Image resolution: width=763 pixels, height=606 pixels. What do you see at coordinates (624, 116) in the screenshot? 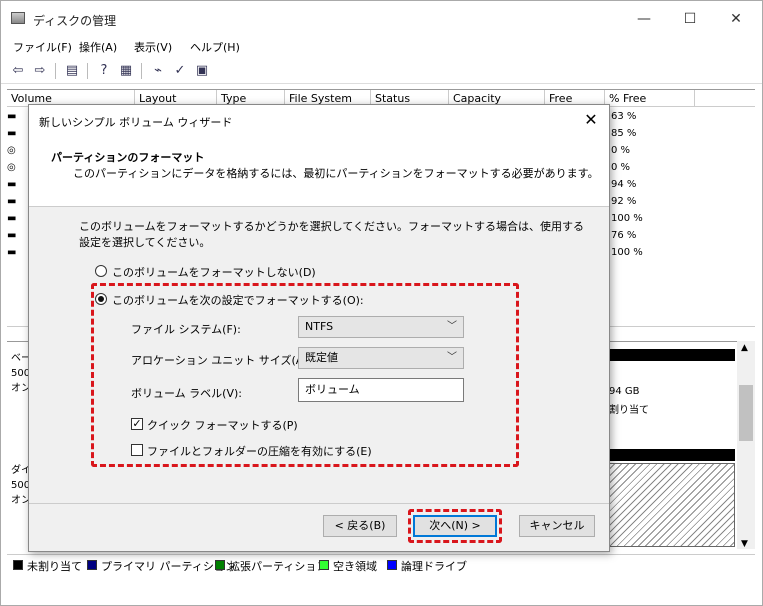
I see `percent-free-cell: 63 %` at bounding box center [624, 116].